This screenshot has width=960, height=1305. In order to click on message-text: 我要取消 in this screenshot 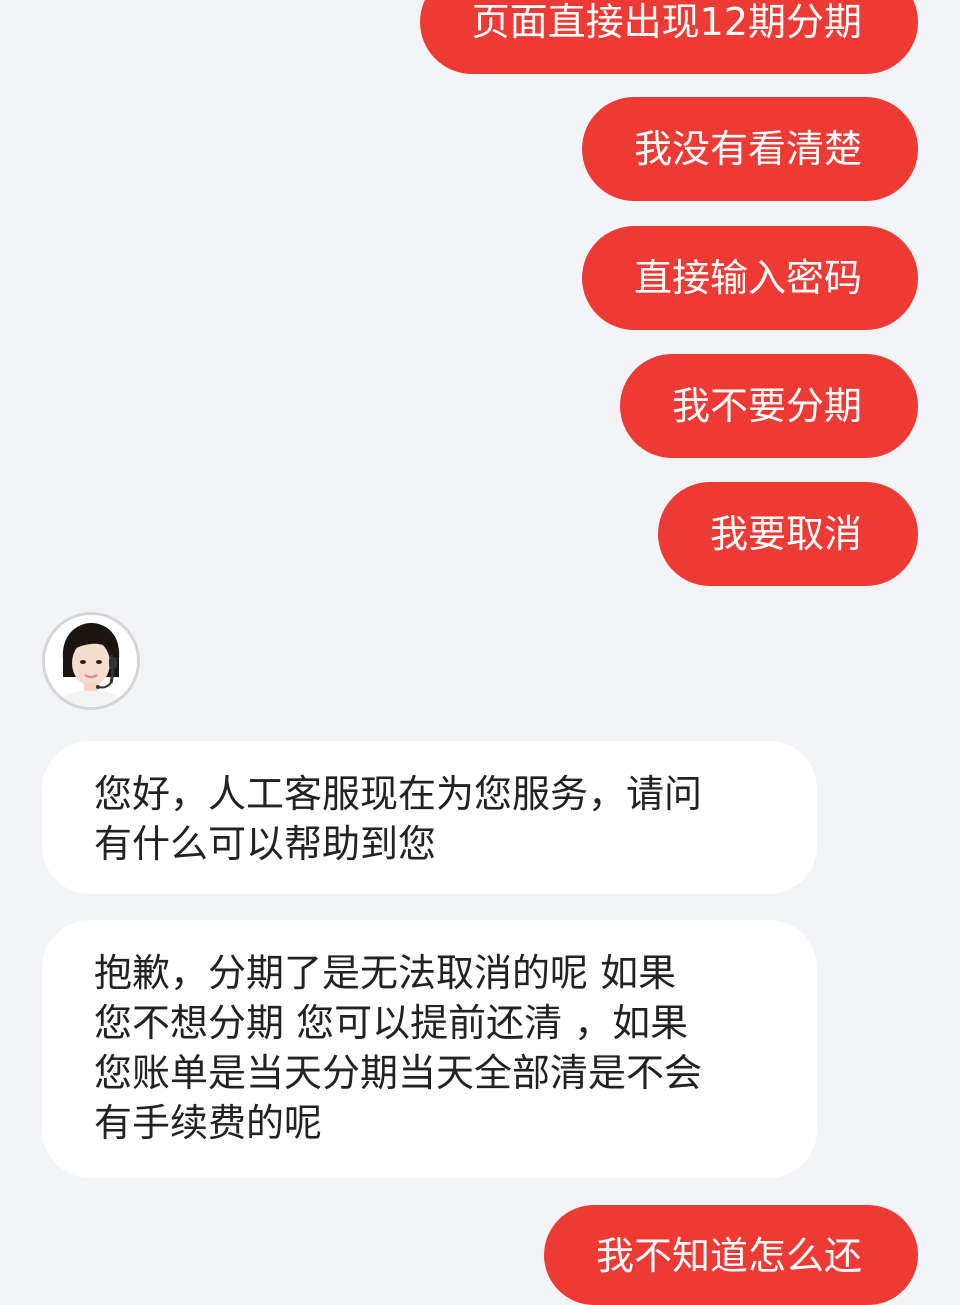, I will do `click(785, 534)`.